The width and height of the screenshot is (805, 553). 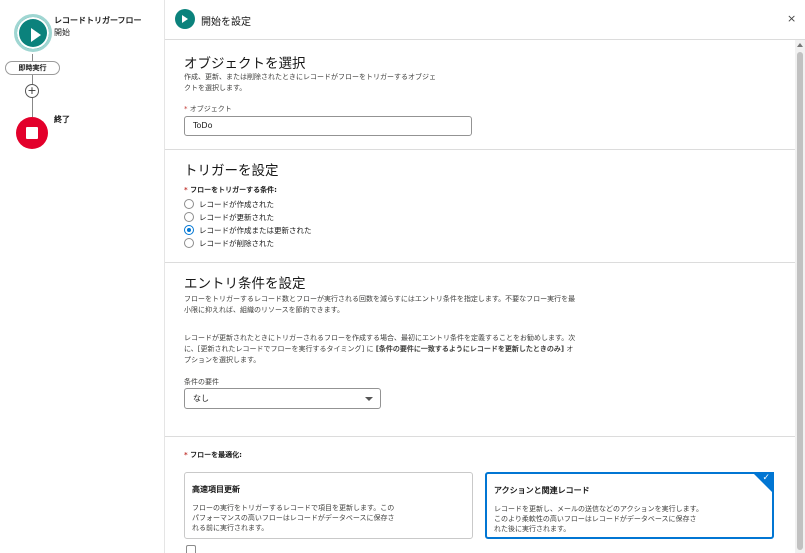 I want to click on start-node-title: レコードトリガーフロー, so click(x=98, y=20).